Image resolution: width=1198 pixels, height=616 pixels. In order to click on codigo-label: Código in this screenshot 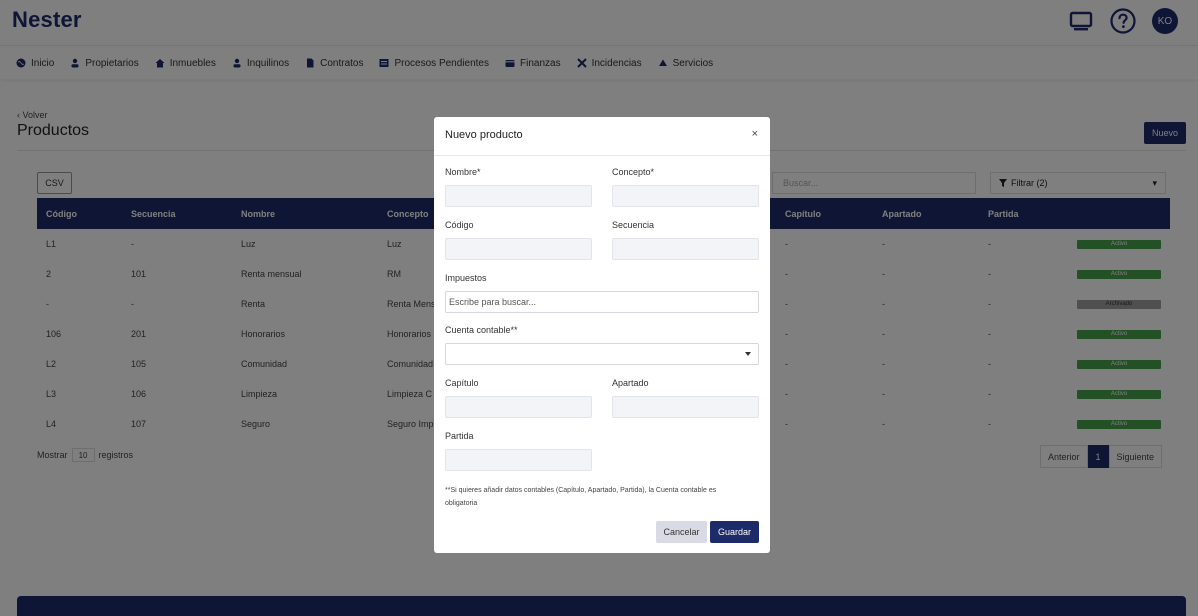, I will do `click(459, 225)`.